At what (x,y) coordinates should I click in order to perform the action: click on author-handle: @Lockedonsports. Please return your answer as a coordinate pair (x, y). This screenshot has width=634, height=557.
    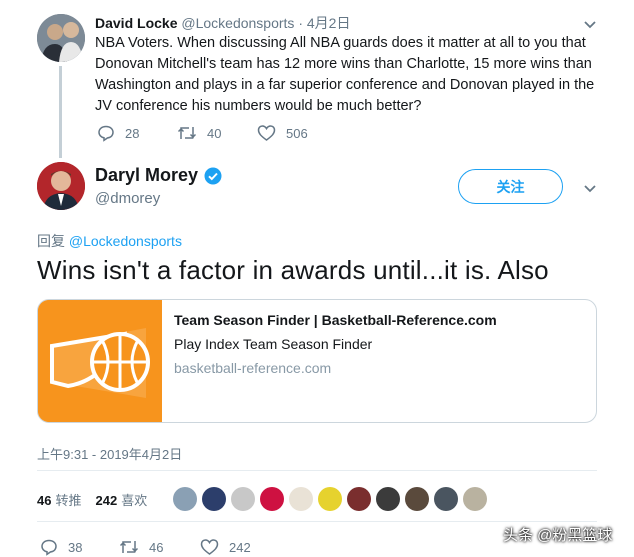
    Looking at the image, I should click on (237, 23).